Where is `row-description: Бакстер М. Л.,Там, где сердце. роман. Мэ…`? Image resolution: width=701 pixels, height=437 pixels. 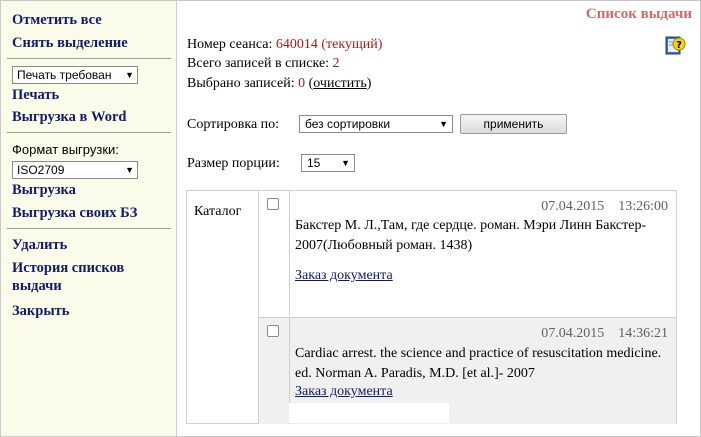 row-description: Бакстер М. Л.,Там, где сердце. роман. Мэ… is located at coordinates (471, 235).